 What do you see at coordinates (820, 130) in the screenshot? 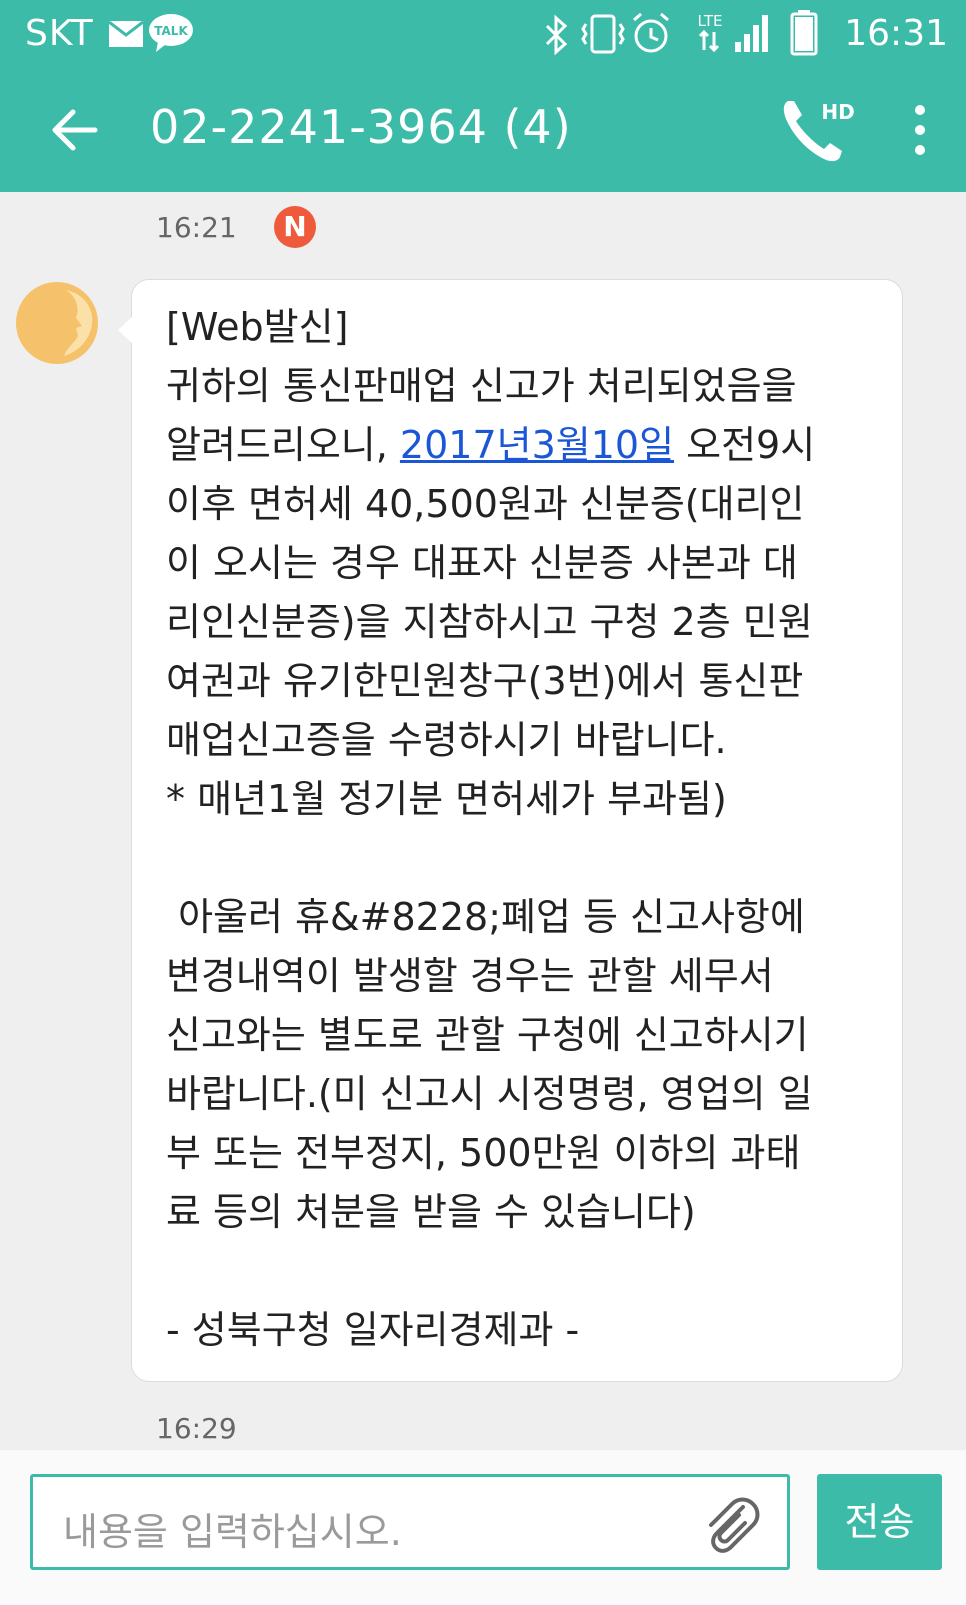
I see `phone-hd-icon: HD` at bounding box center [820, 130].